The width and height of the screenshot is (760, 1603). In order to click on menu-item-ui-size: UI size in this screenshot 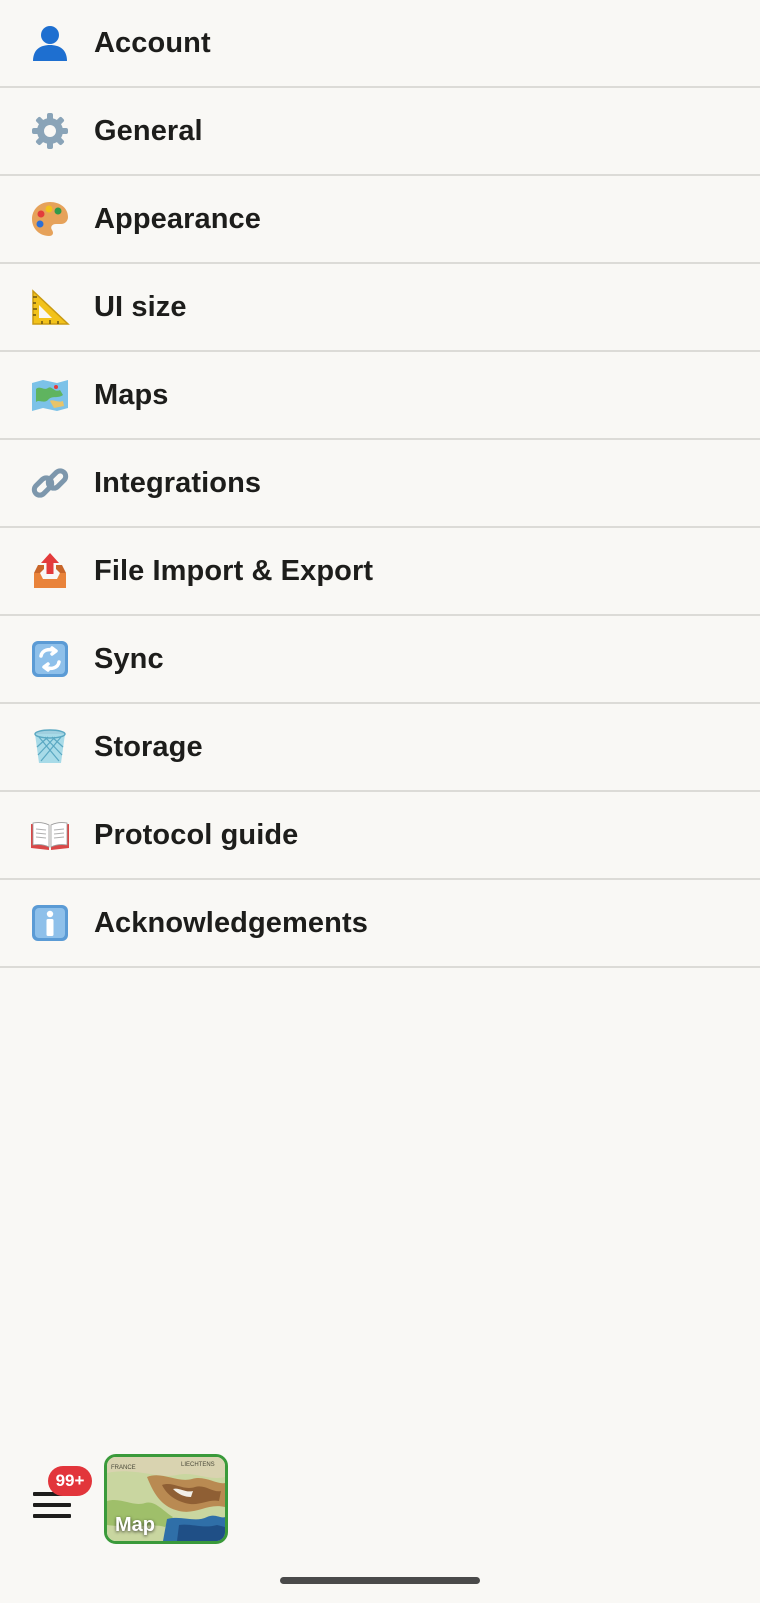, I will do `click(380, 308)`.